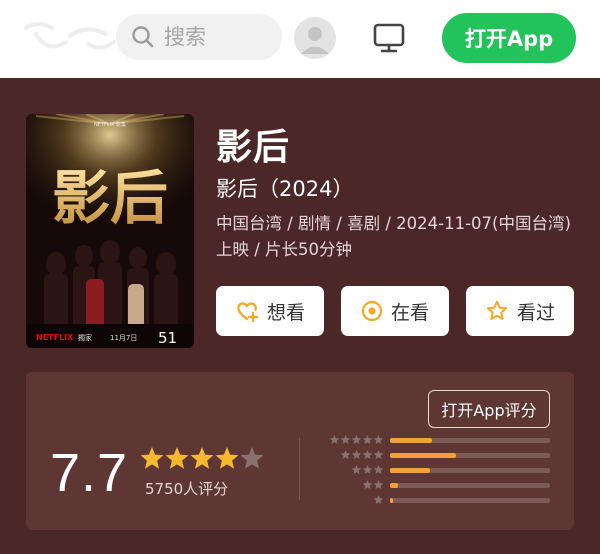  What do you see at coordinates (252, 458) in the screenshot?
I see `star-empty-icon` at bounding box center [252, 458].